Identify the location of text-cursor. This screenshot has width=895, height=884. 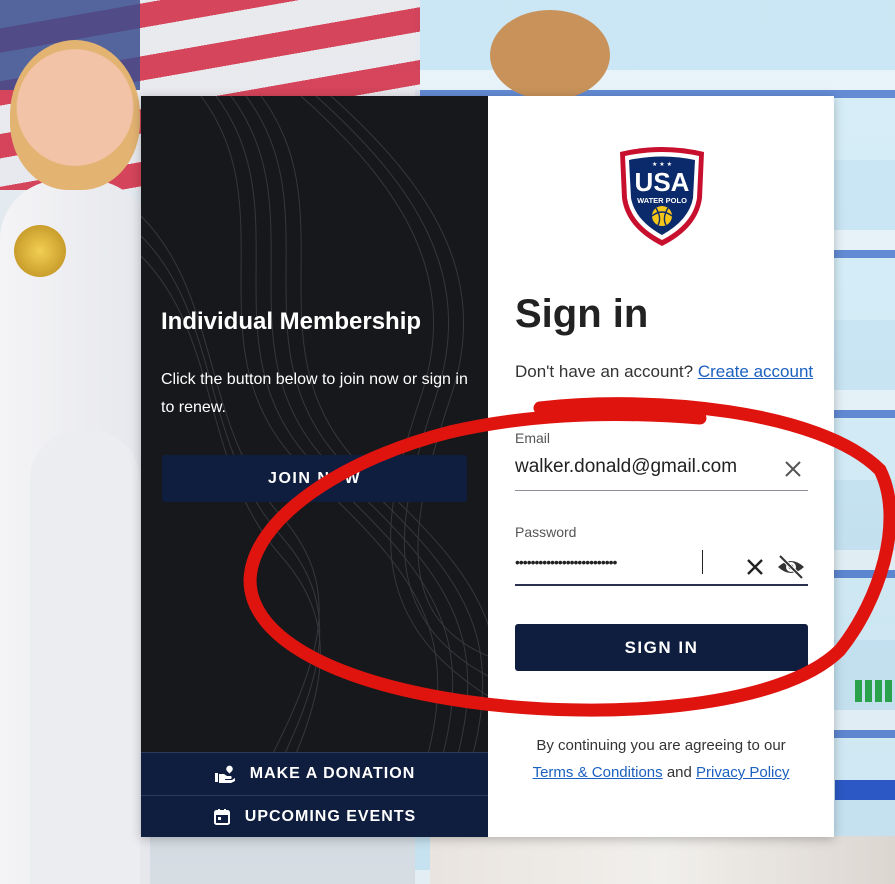
(702, 562).